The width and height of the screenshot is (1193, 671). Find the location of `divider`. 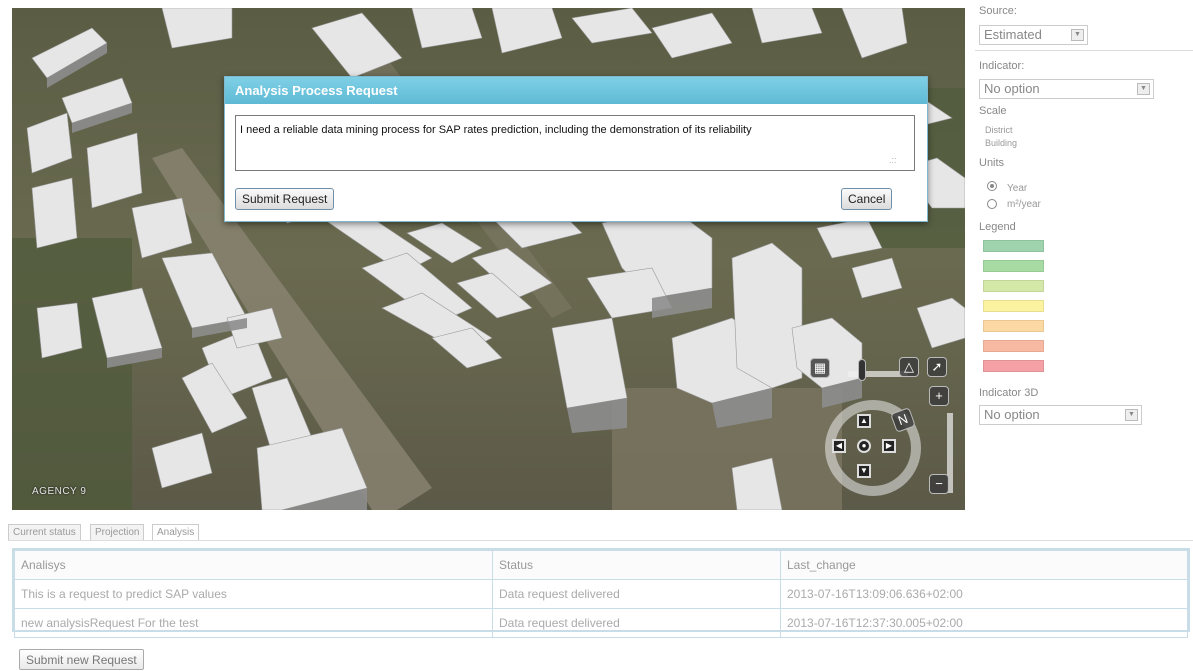

divider is located at coordinates (1084, 50).